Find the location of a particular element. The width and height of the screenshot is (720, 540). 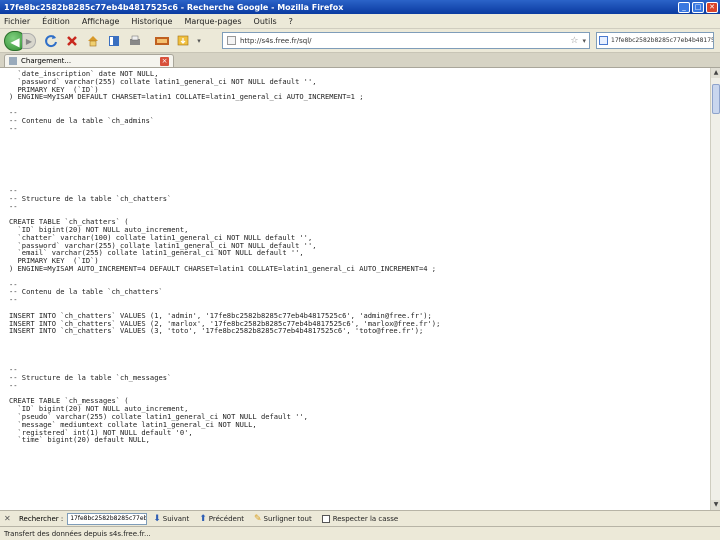

reload-icon is located at coordinates (51, 41).